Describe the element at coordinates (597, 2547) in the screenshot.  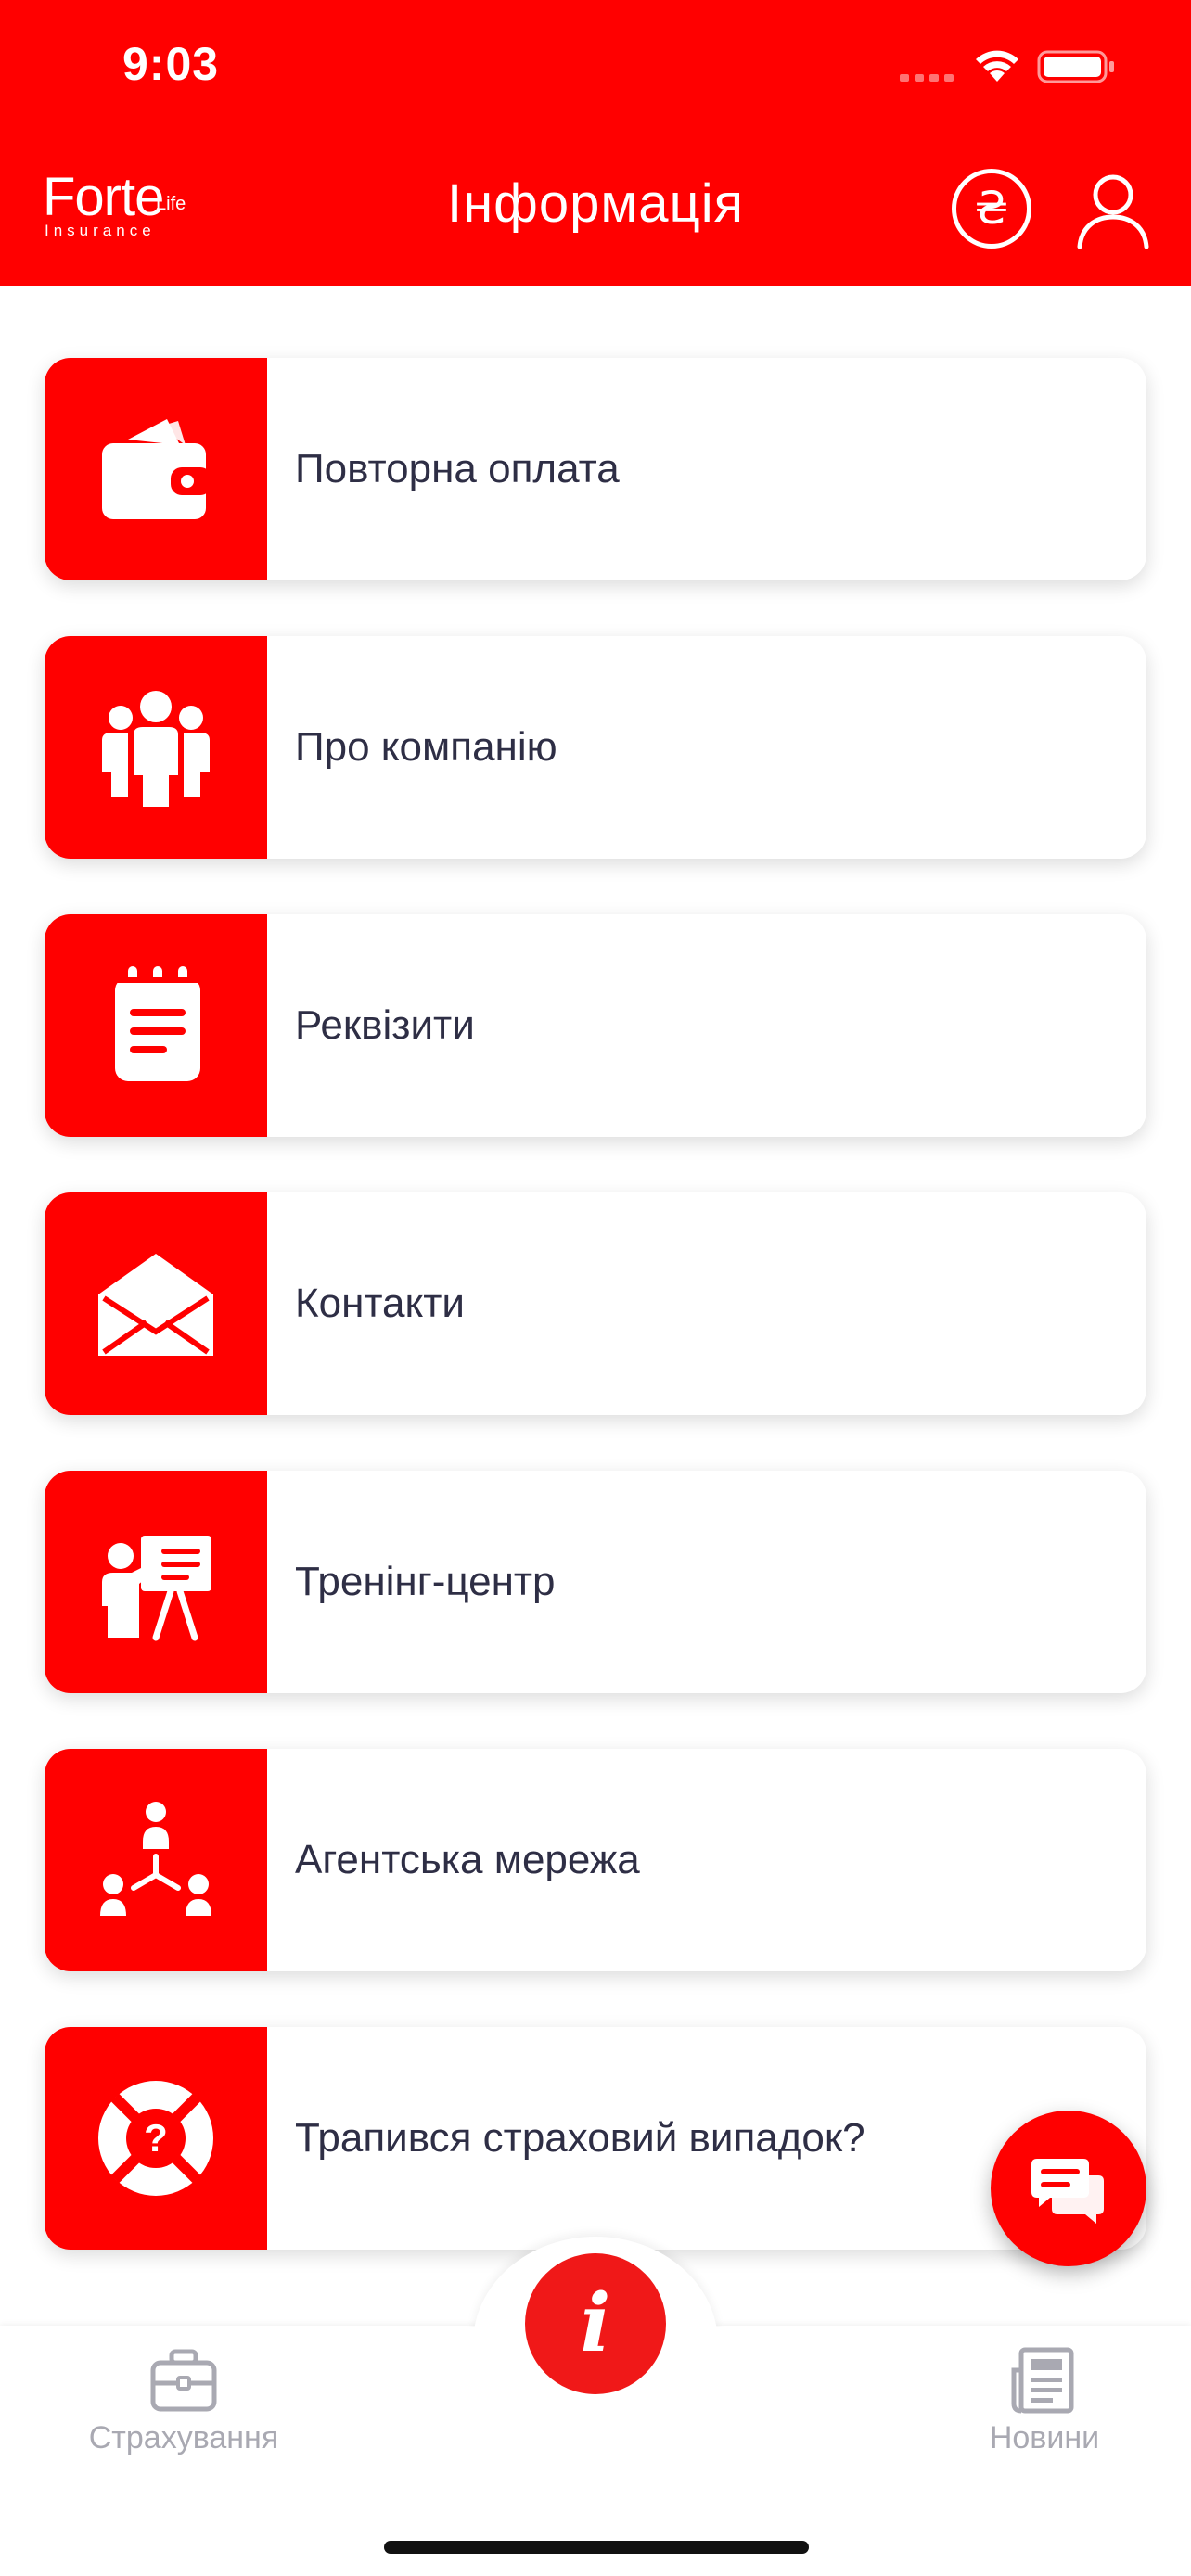
I see `home-indicator` at that location.